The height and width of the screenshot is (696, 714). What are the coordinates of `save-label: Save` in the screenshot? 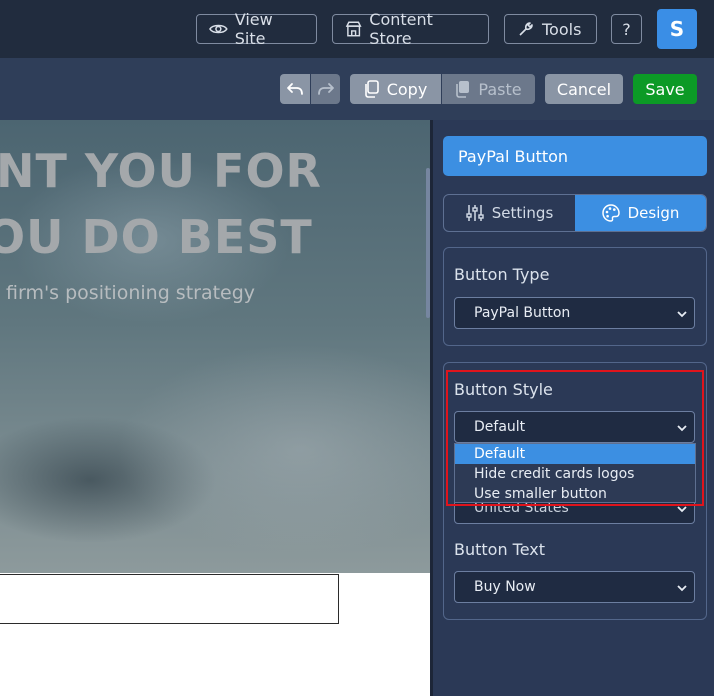 It's located at (665, 89).